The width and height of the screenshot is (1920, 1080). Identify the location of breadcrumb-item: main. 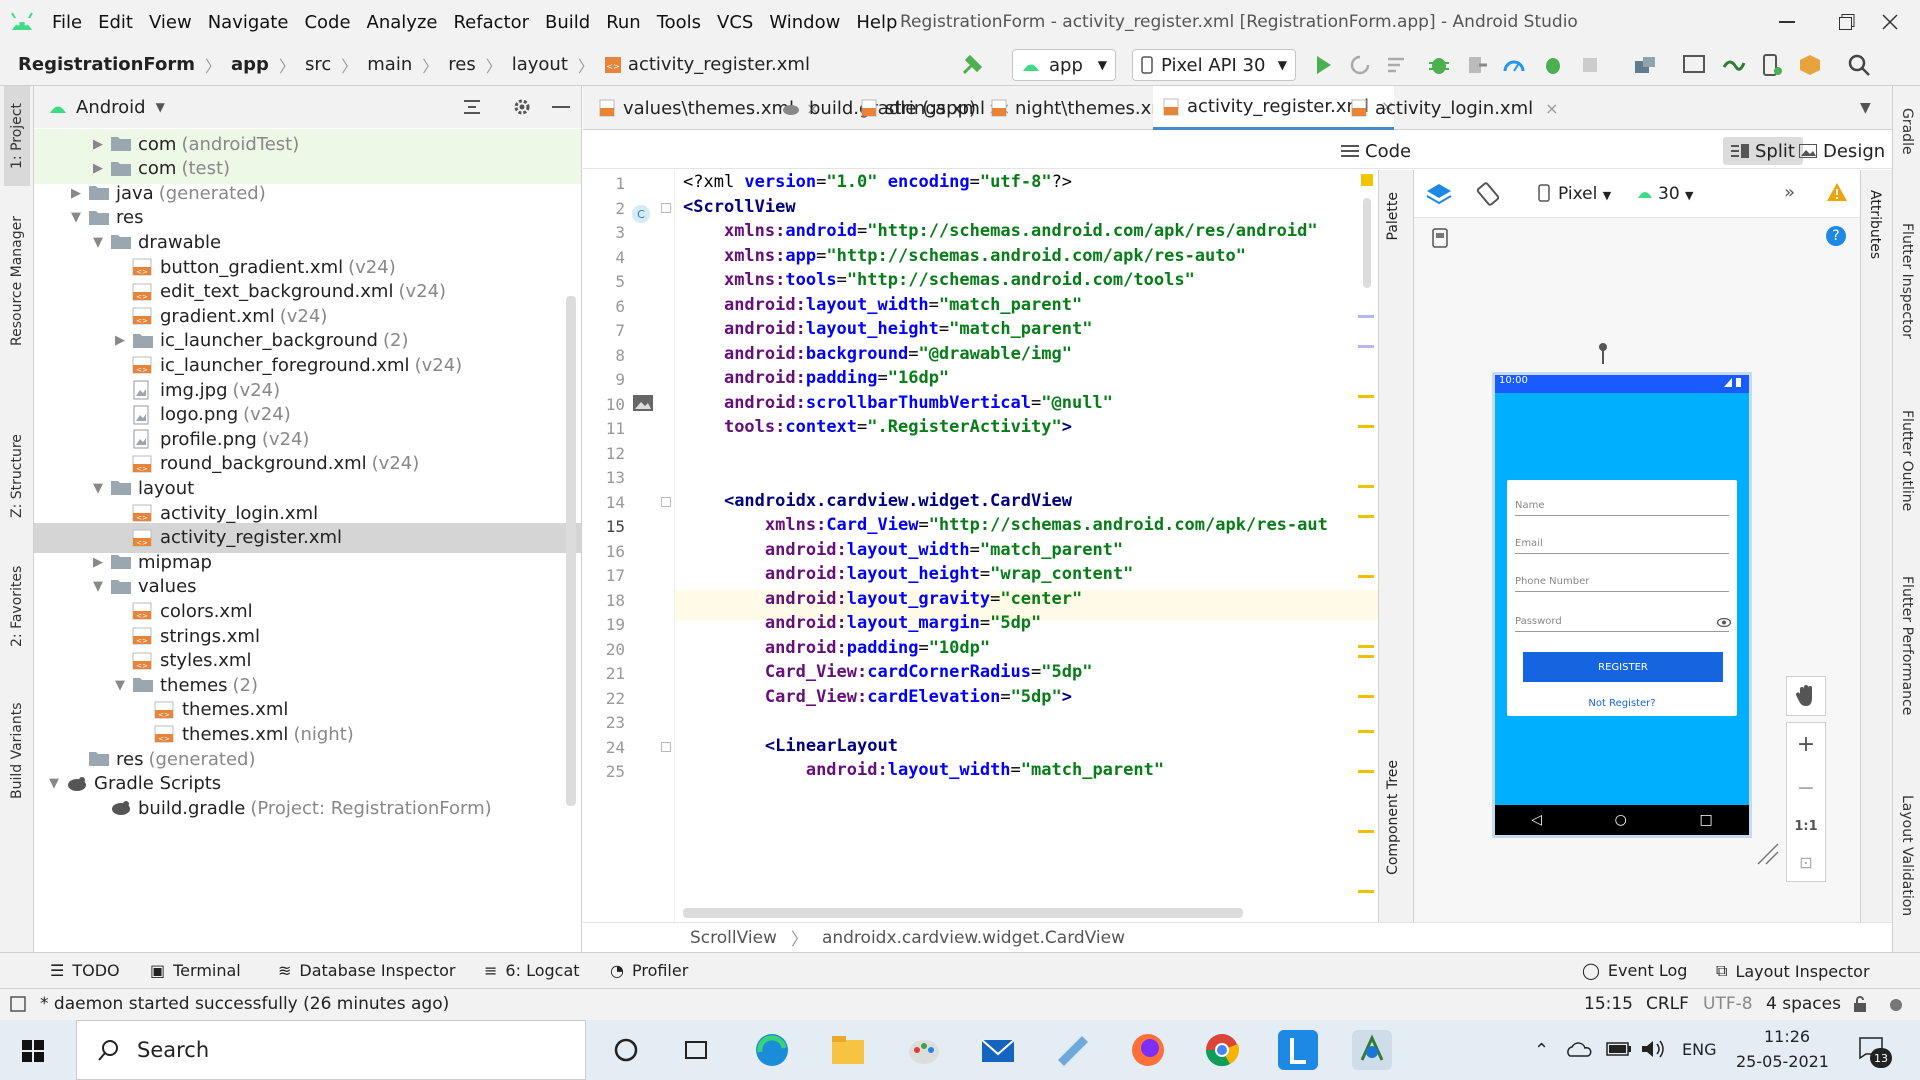
(389, 64).